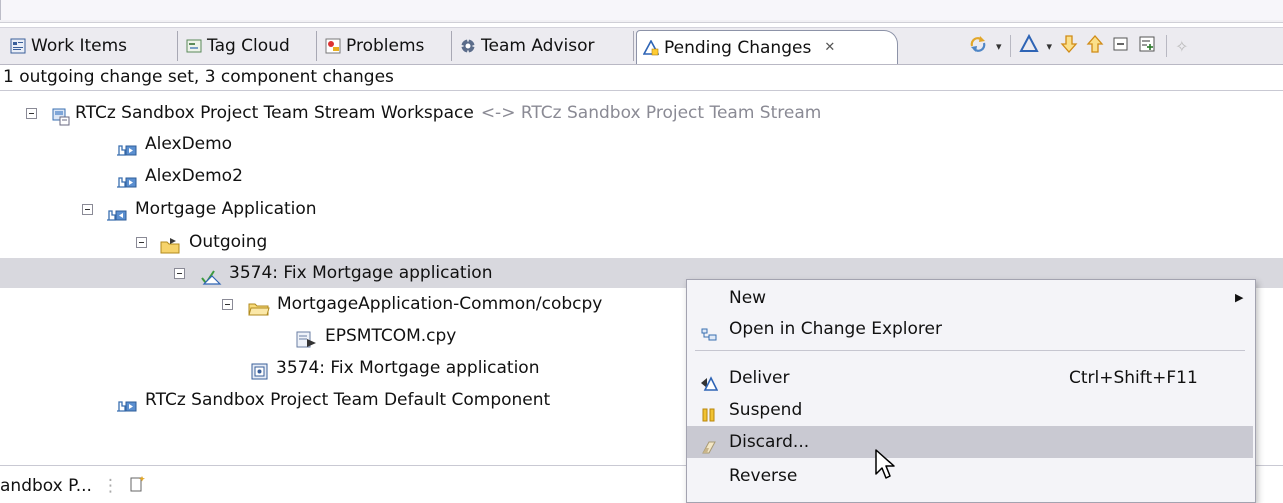 The width and height of the screenshot is (1283, 503). What do you see at coordinates (709, 380) in the screenshot?
I see `deliver-icon` at bounding box center [709, 380].